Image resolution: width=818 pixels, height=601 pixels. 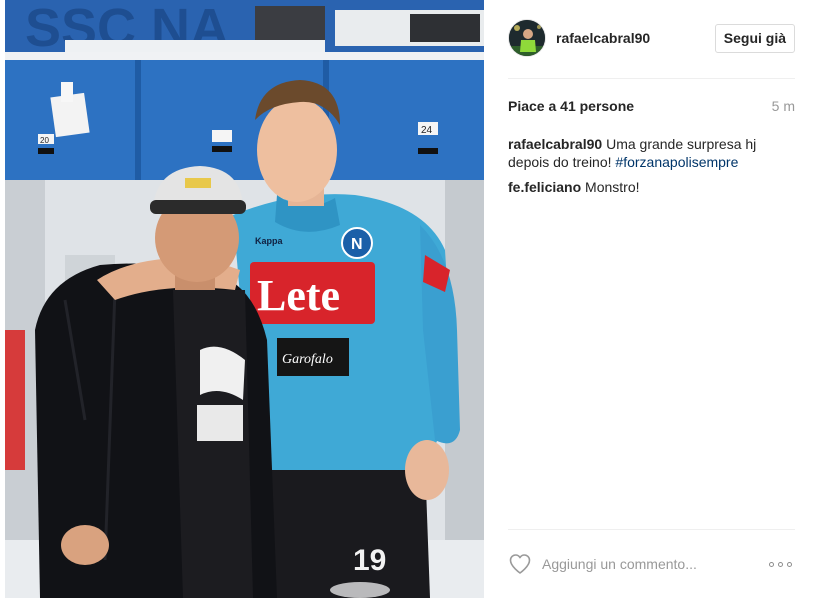 What do you see at coordinates (427, 130) in the screenshot?
I see `locker-number-right: 24` at bounding box center [427, 130].